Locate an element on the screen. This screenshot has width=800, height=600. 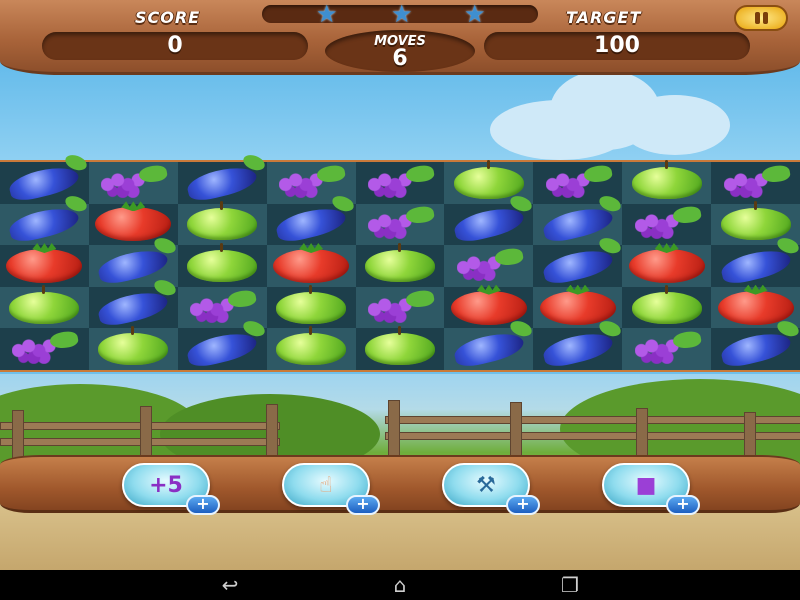
score-value: 0 is located at coordinates (175, 46).